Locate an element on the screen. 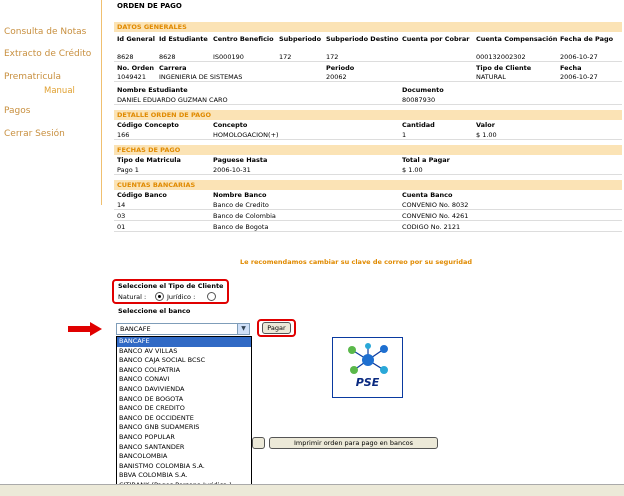  bank-option: BANCO DE CREDITO is located at coordinates (184, 409).